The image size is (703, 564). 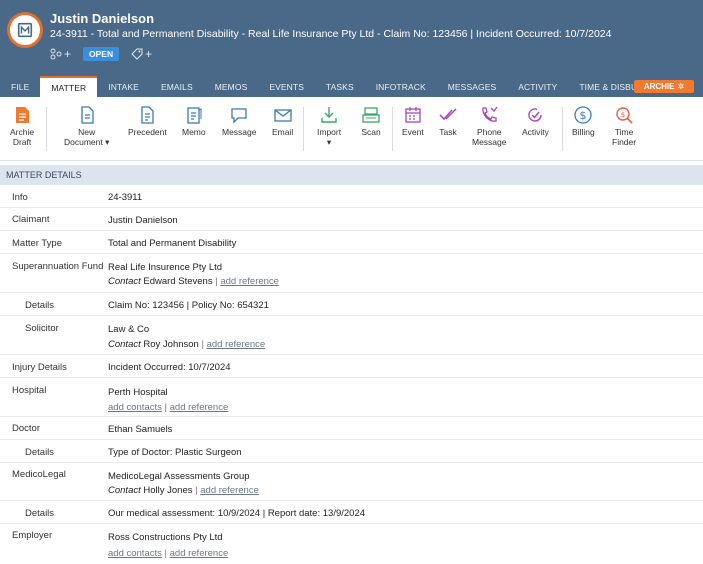 What do you see at coordinates (489, 126) in the screenshot?
I see `phone-message-button: Phone Message` at bounding box center [489, 126].